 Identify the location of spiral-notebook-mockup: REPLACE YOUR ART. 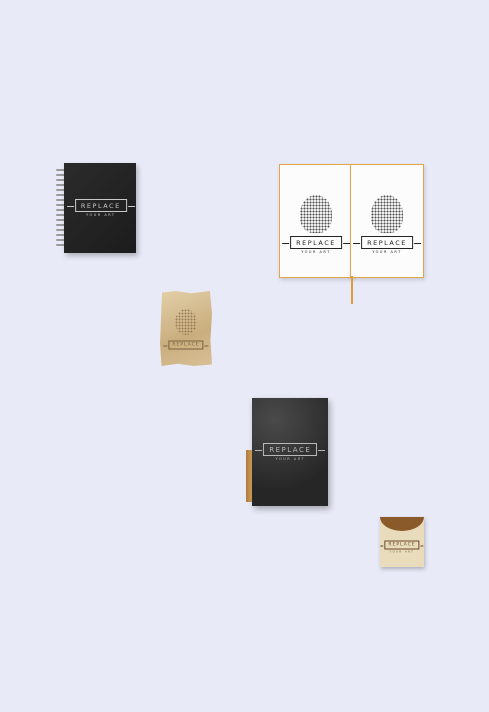
(96, 208).